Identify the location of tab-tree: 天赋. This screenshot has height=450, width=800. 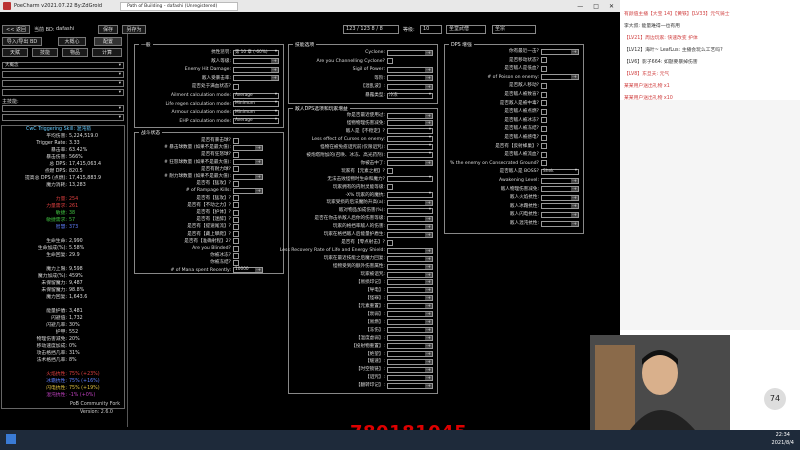
(15, 52).